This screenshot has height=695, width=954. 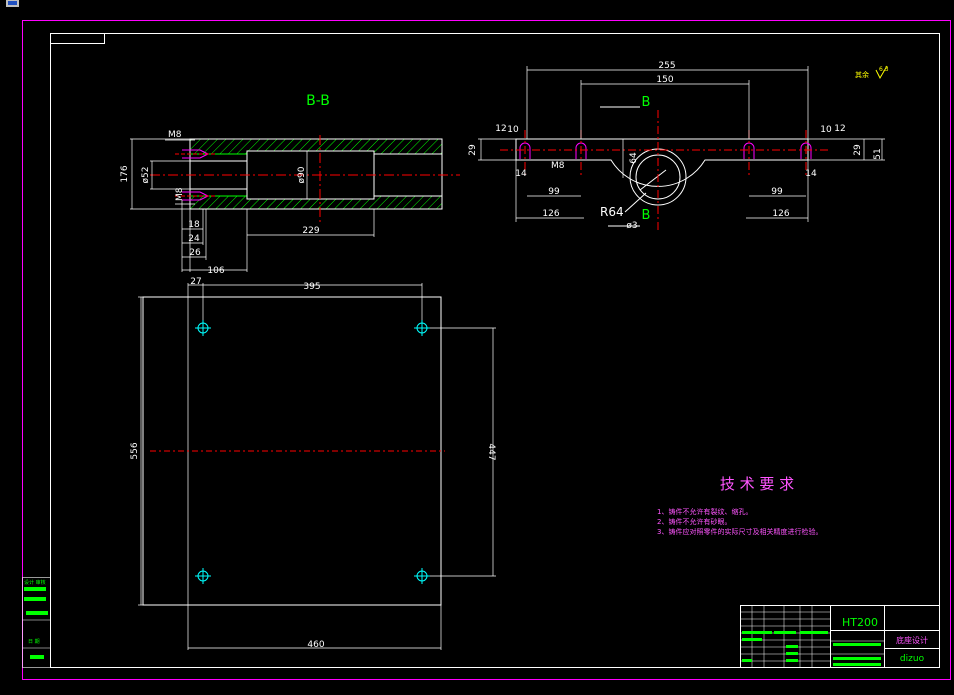 I want to click on dim-12-right: 12, so click(x=839, y=129).